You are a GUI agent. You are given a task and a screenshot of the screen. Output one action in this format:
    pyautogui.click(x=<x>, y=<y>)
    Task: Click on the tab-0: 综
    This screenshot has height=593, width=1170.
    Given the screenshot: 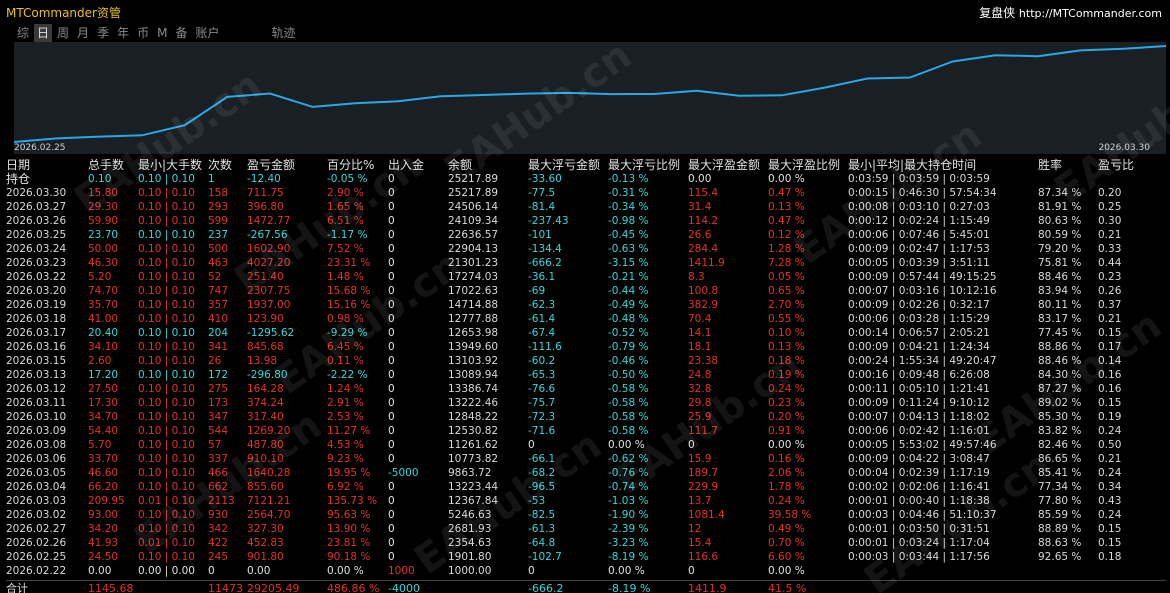 What is the action you would take?
    pyautogui.click(x=23, y=33)
    